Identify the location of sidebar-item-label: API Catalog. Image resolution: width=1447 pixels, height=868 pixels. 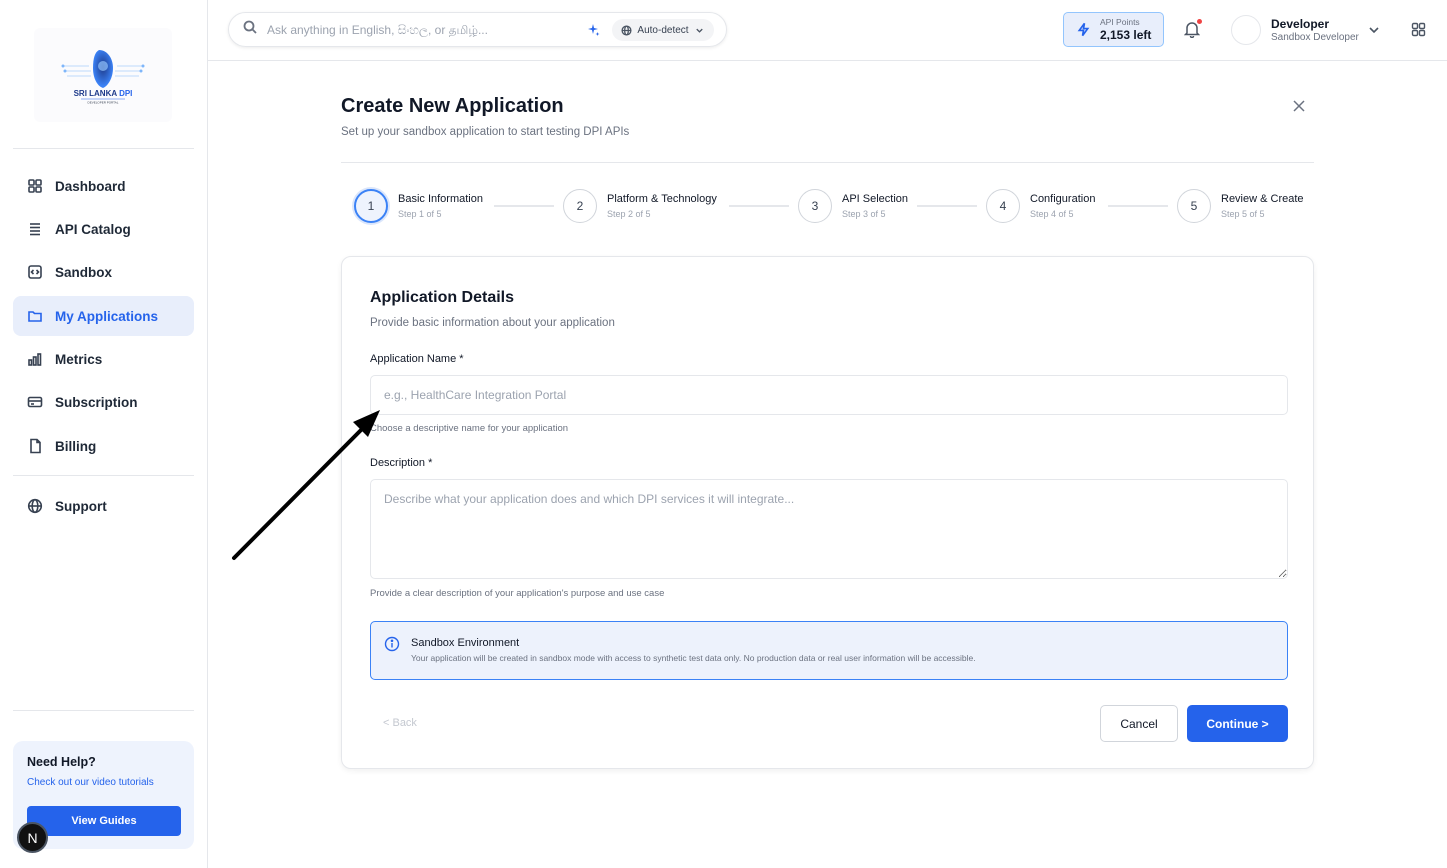
(93, 229).